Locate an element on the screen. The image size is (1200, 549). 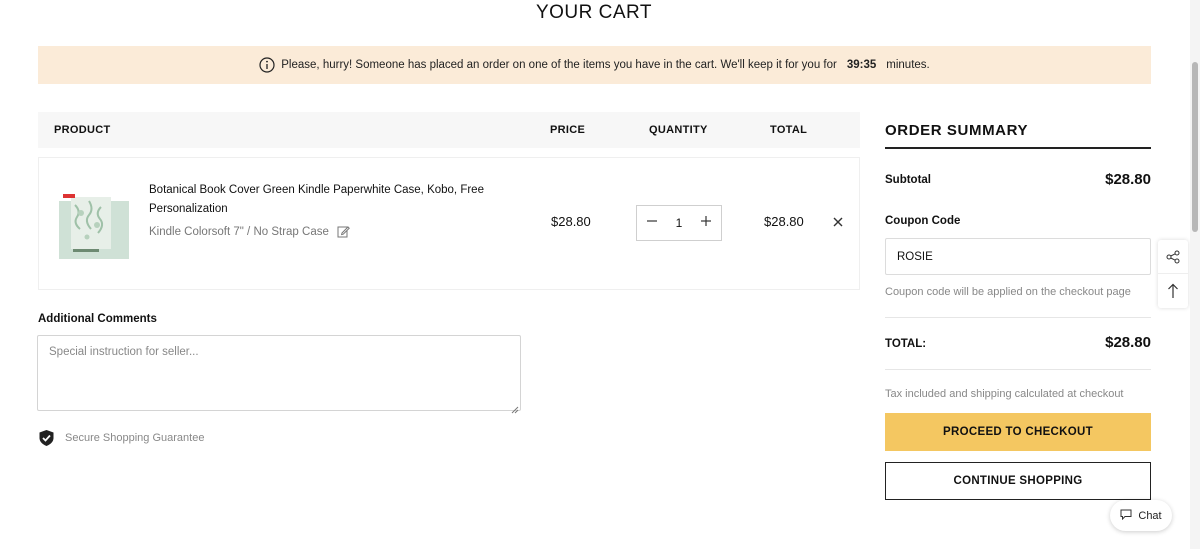
summary-title: ORDER SUMMARY is located at coordinates (957, 130).